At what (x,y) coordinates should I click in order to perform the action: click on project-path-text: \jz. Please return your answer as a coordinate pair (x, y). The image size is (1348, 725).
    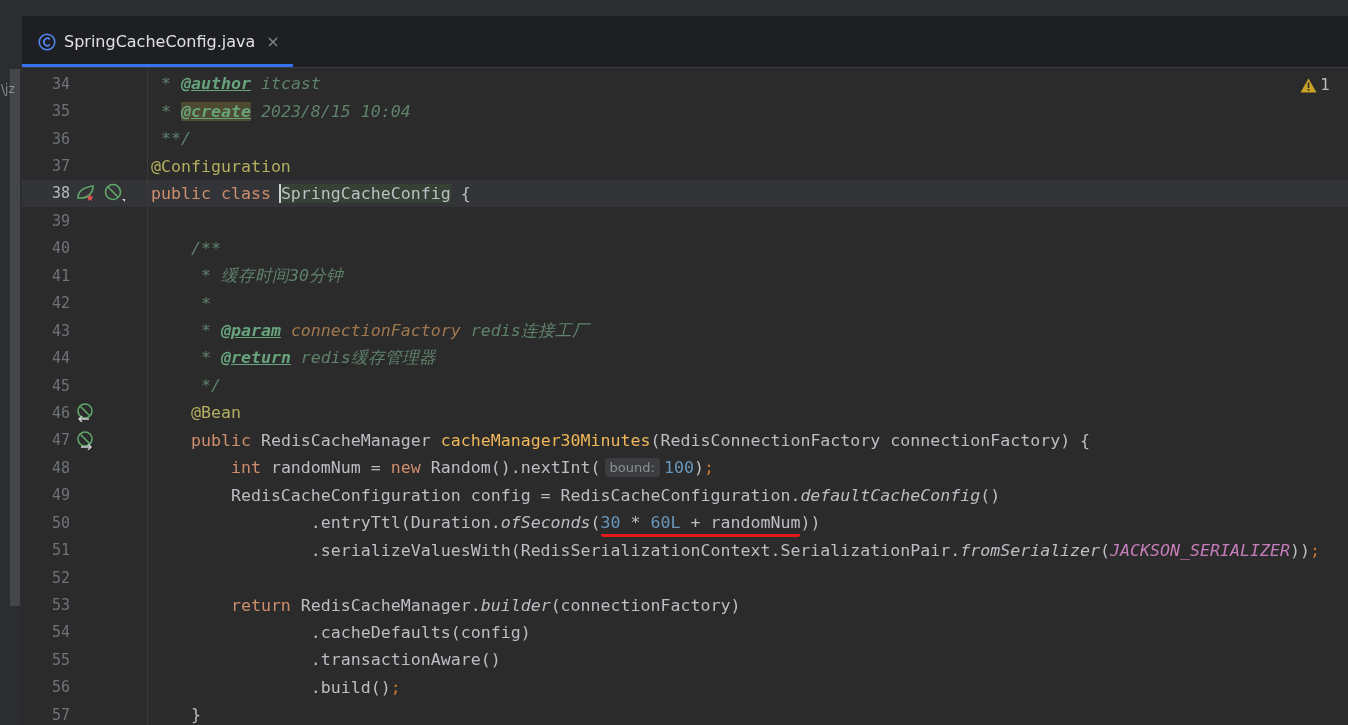
    Looking at the image, I should click on (8, 89).